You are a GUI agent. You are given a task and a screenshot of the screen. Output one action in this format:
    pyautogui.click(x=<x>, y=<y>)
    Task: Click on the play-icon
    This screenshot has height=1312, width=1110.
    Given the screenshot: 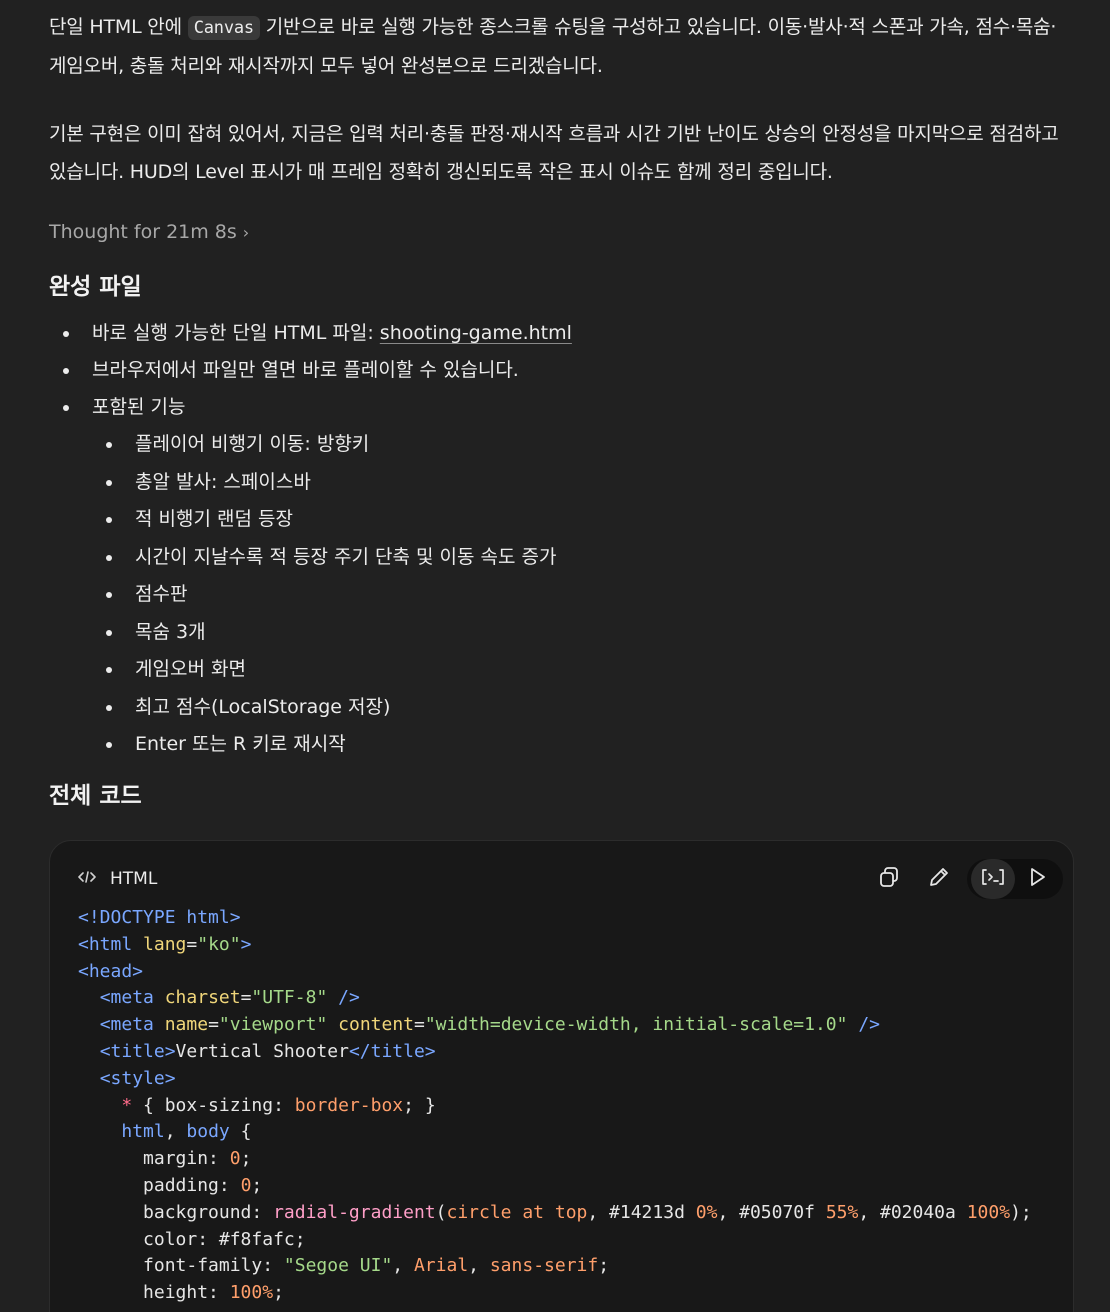 What is the action you would take?
    pyautogui.click(x=1037, y=879)
    